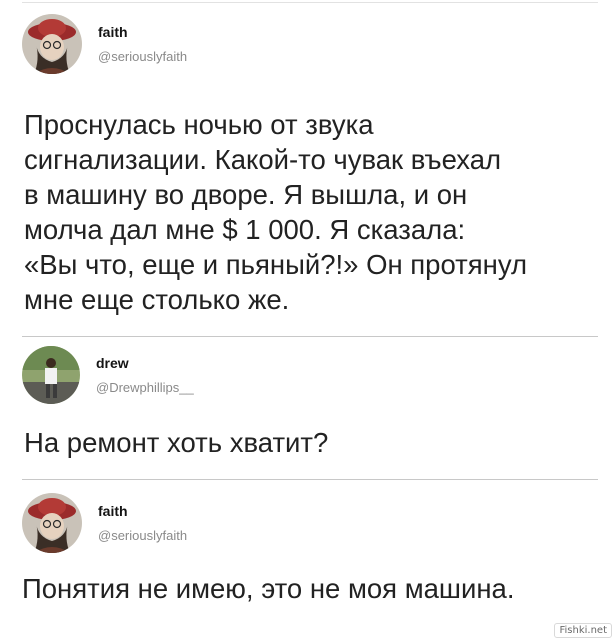 This screenshot has width=616, height=640. I want to click on tweet-text: Понятия не имею, это не моя машина., so click(268, 588).